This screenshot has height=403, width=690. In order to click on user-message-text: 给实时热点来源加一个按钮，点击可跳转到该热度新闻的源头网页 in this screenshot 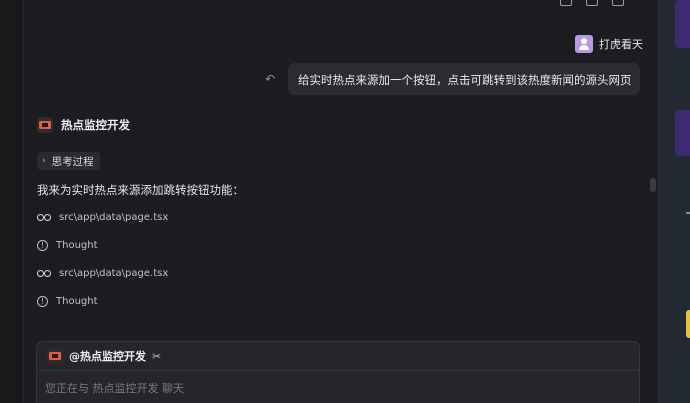, I will do `click(465, 80)`.